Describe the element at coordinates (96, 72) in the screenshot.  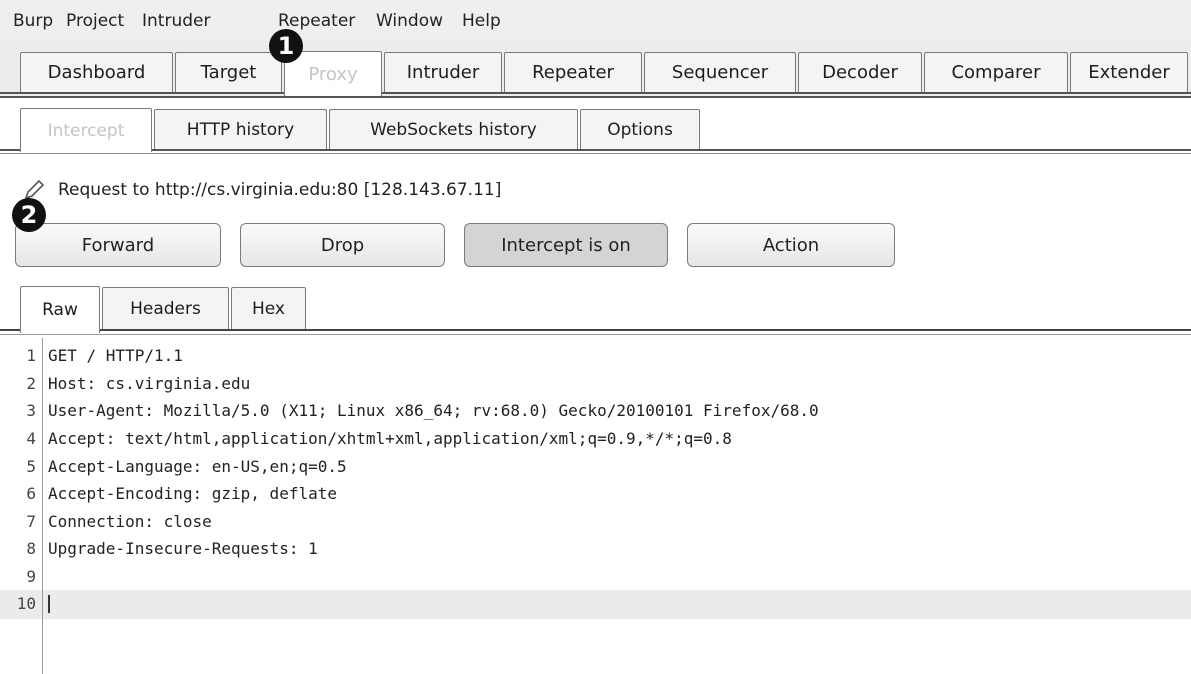
I see `tab-dashboard: Dashboard` at that location.